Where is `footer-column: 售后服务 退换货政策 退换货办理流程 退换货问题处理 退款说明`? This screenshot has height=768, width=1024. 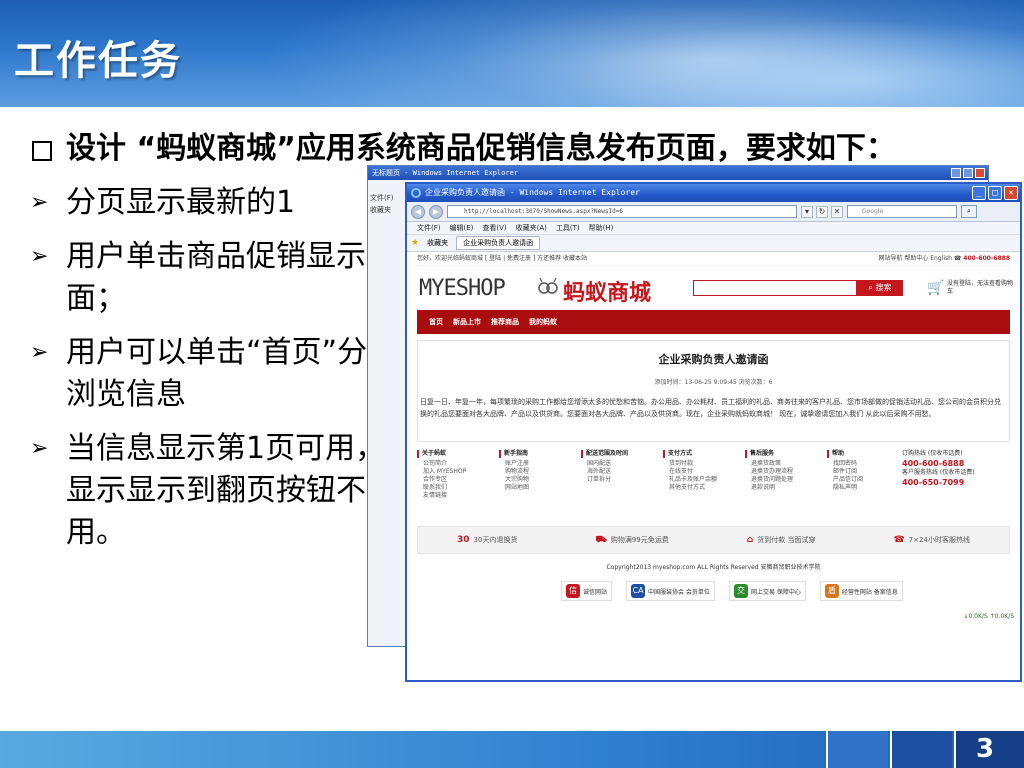
footer-column: 售后服务 退换货政策 退换货办理流程 退换货问题处理 退款说明 is located at coordinates (786, 488).